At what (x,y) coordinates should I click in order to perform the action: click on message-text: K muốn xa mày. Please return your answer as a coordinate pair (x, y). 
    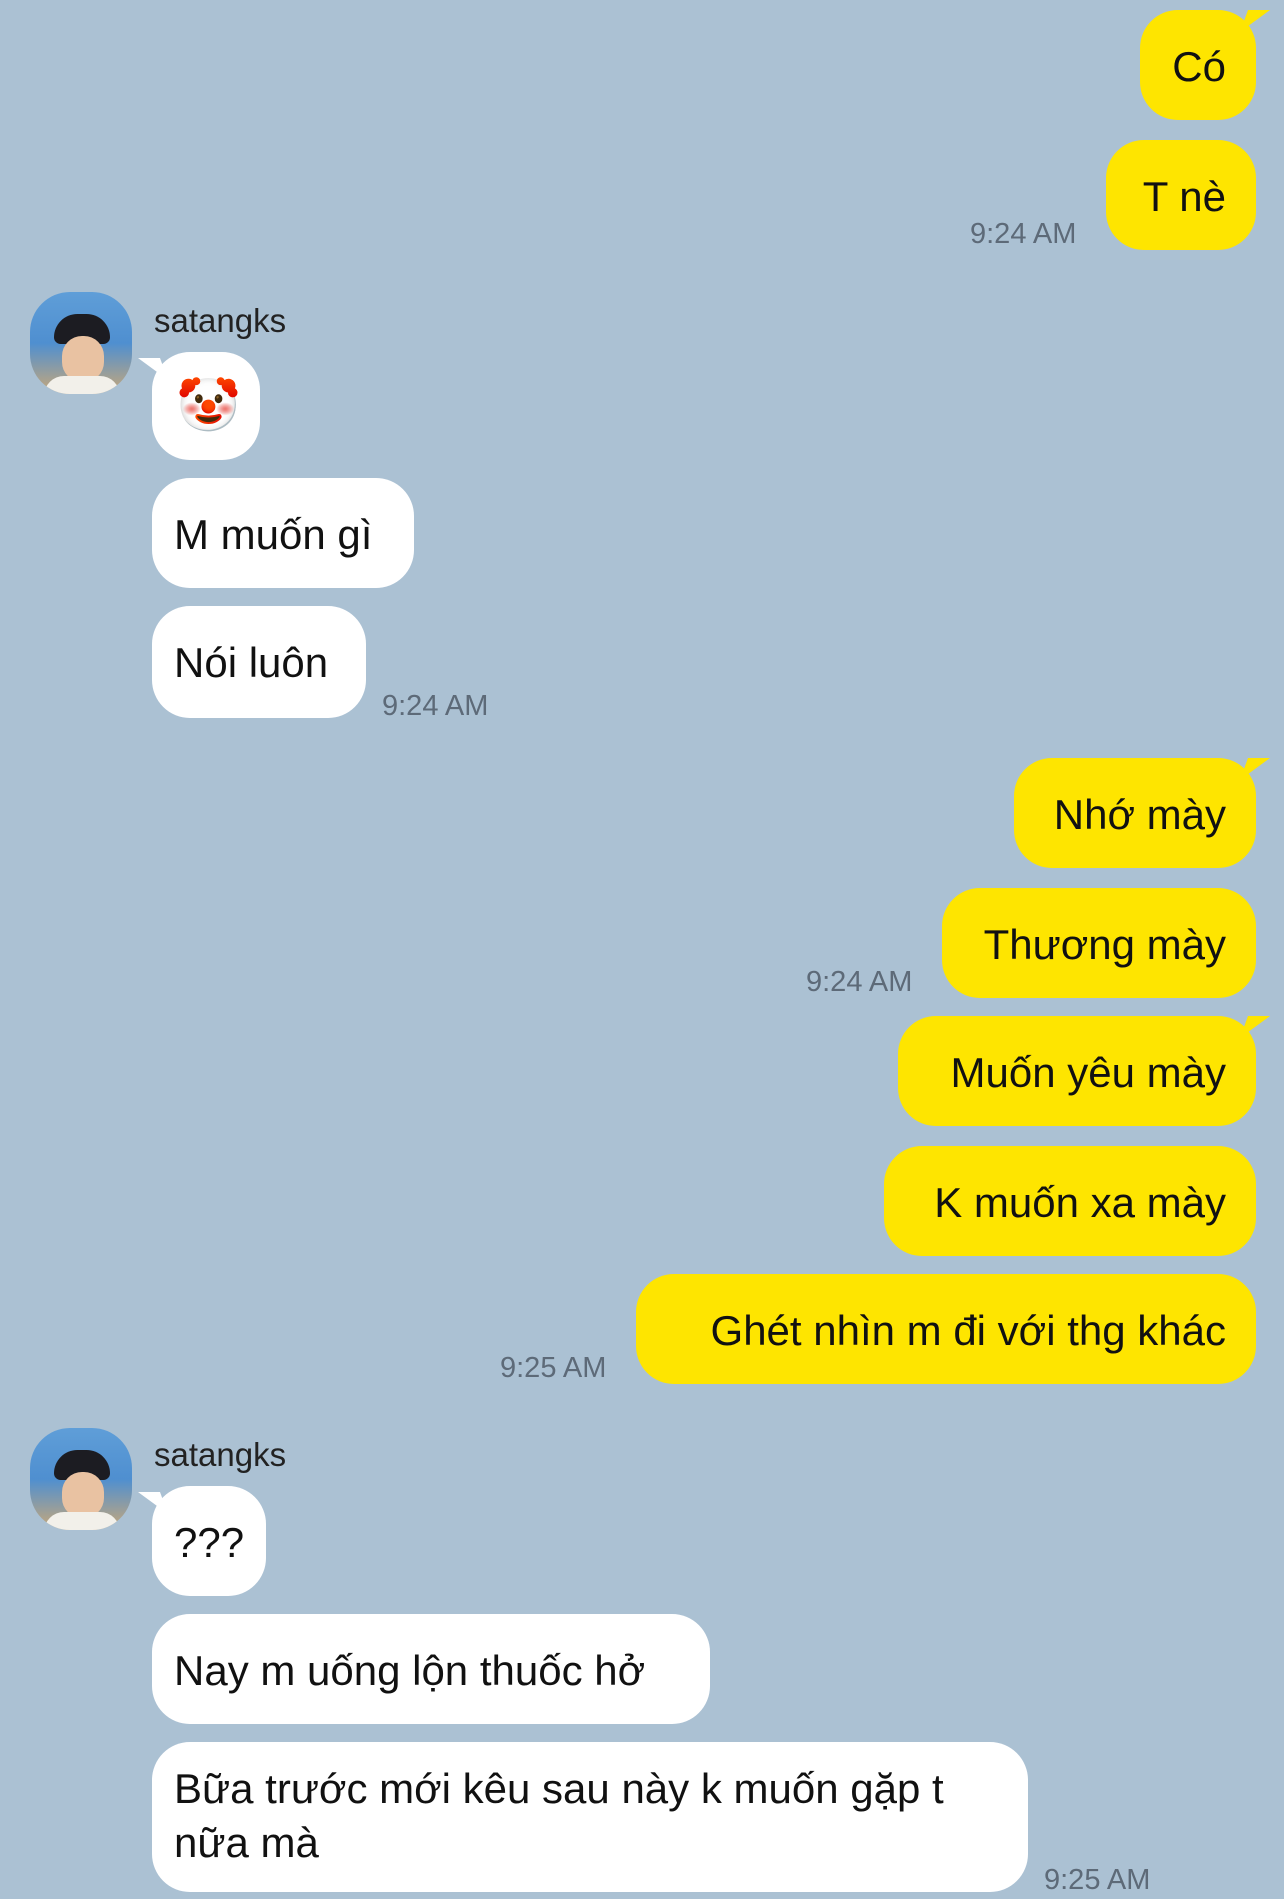
    Looking at the image, I should click on (1080, 1202).